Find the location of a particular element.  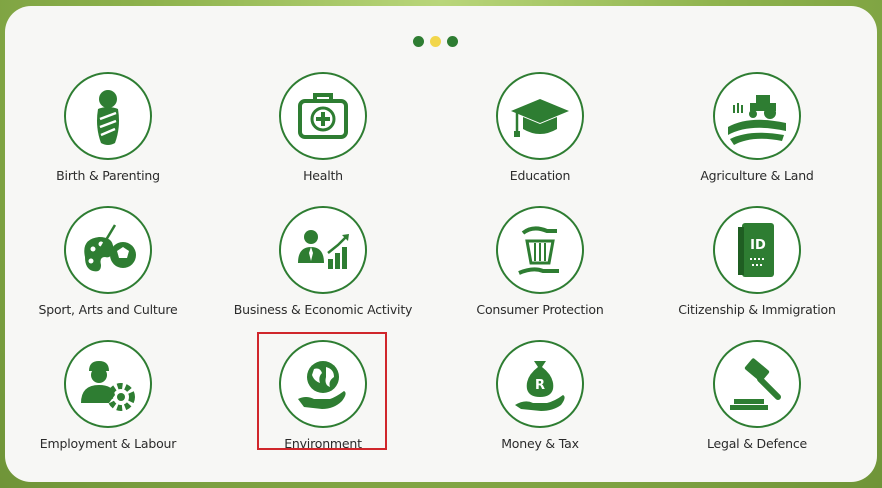

category-label: Sport, Arts and Culture is located at coordinates (108, 309).